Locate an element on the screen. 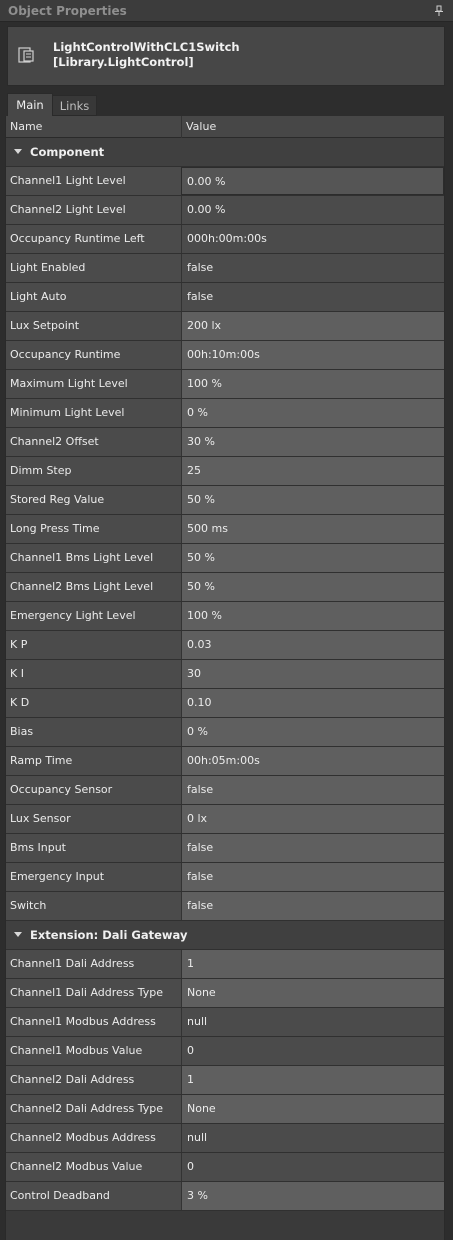  property-value: 00h:05m:00s is located at coordinates (312, 761).